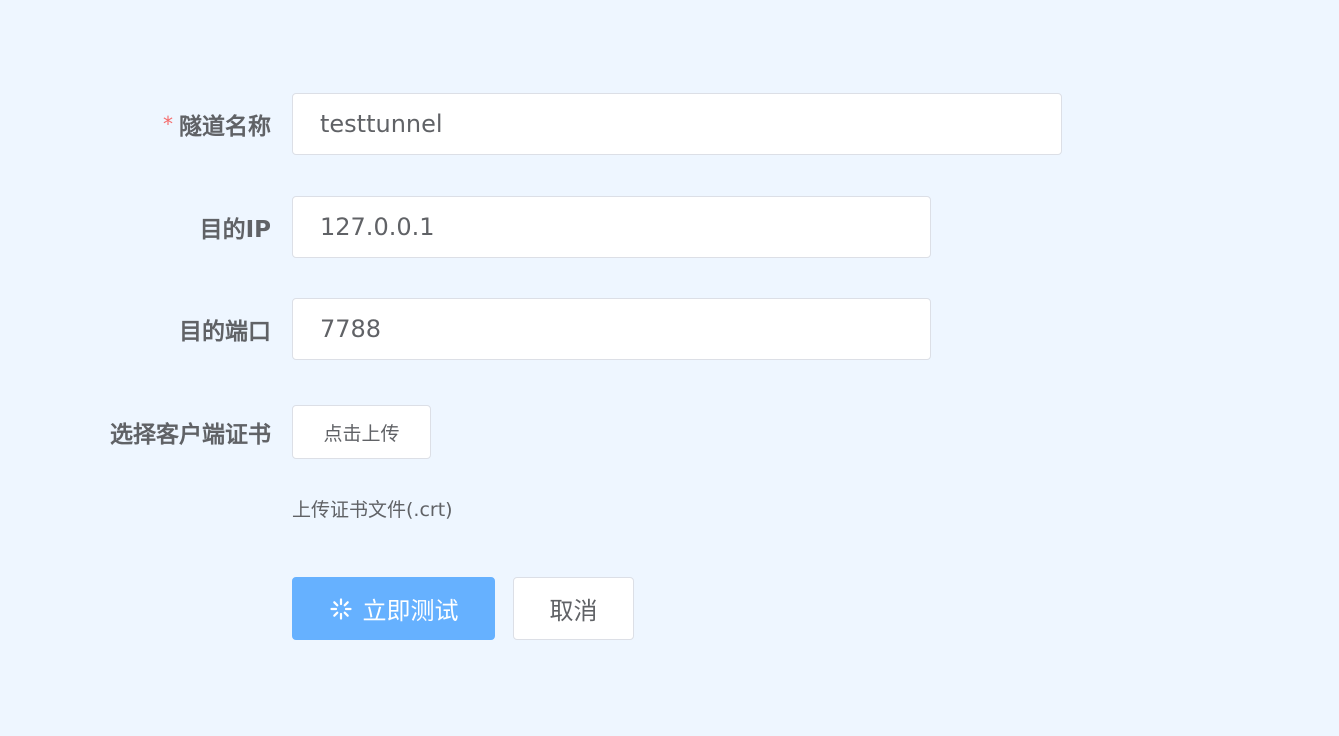 Image resolution: width=1339 pixels, height=736 pixels. What do you see at coordinates (190, 435) in the screenshot?
I see `client-cert-label-text: 选择客户端证书` at bounding box center [190, 435].